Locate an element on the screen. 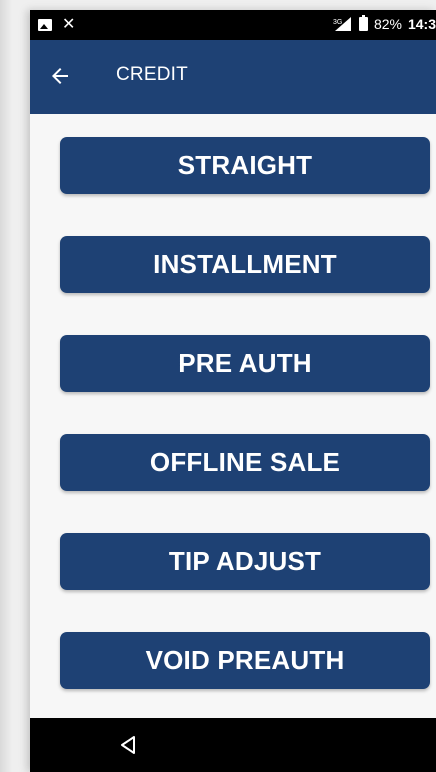 This screenshot has width=436, height=772. installment-button: INSTALLMENT is located at coordinates (245, 264).